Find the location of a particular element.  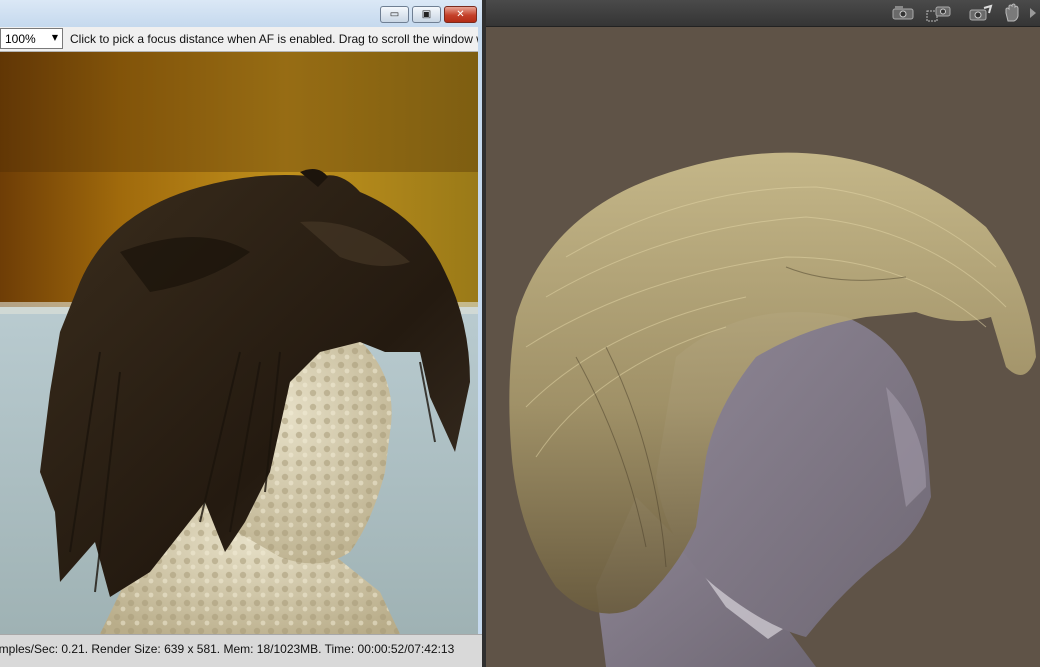

camera-frame-icon is located at coordinates (939, 13).